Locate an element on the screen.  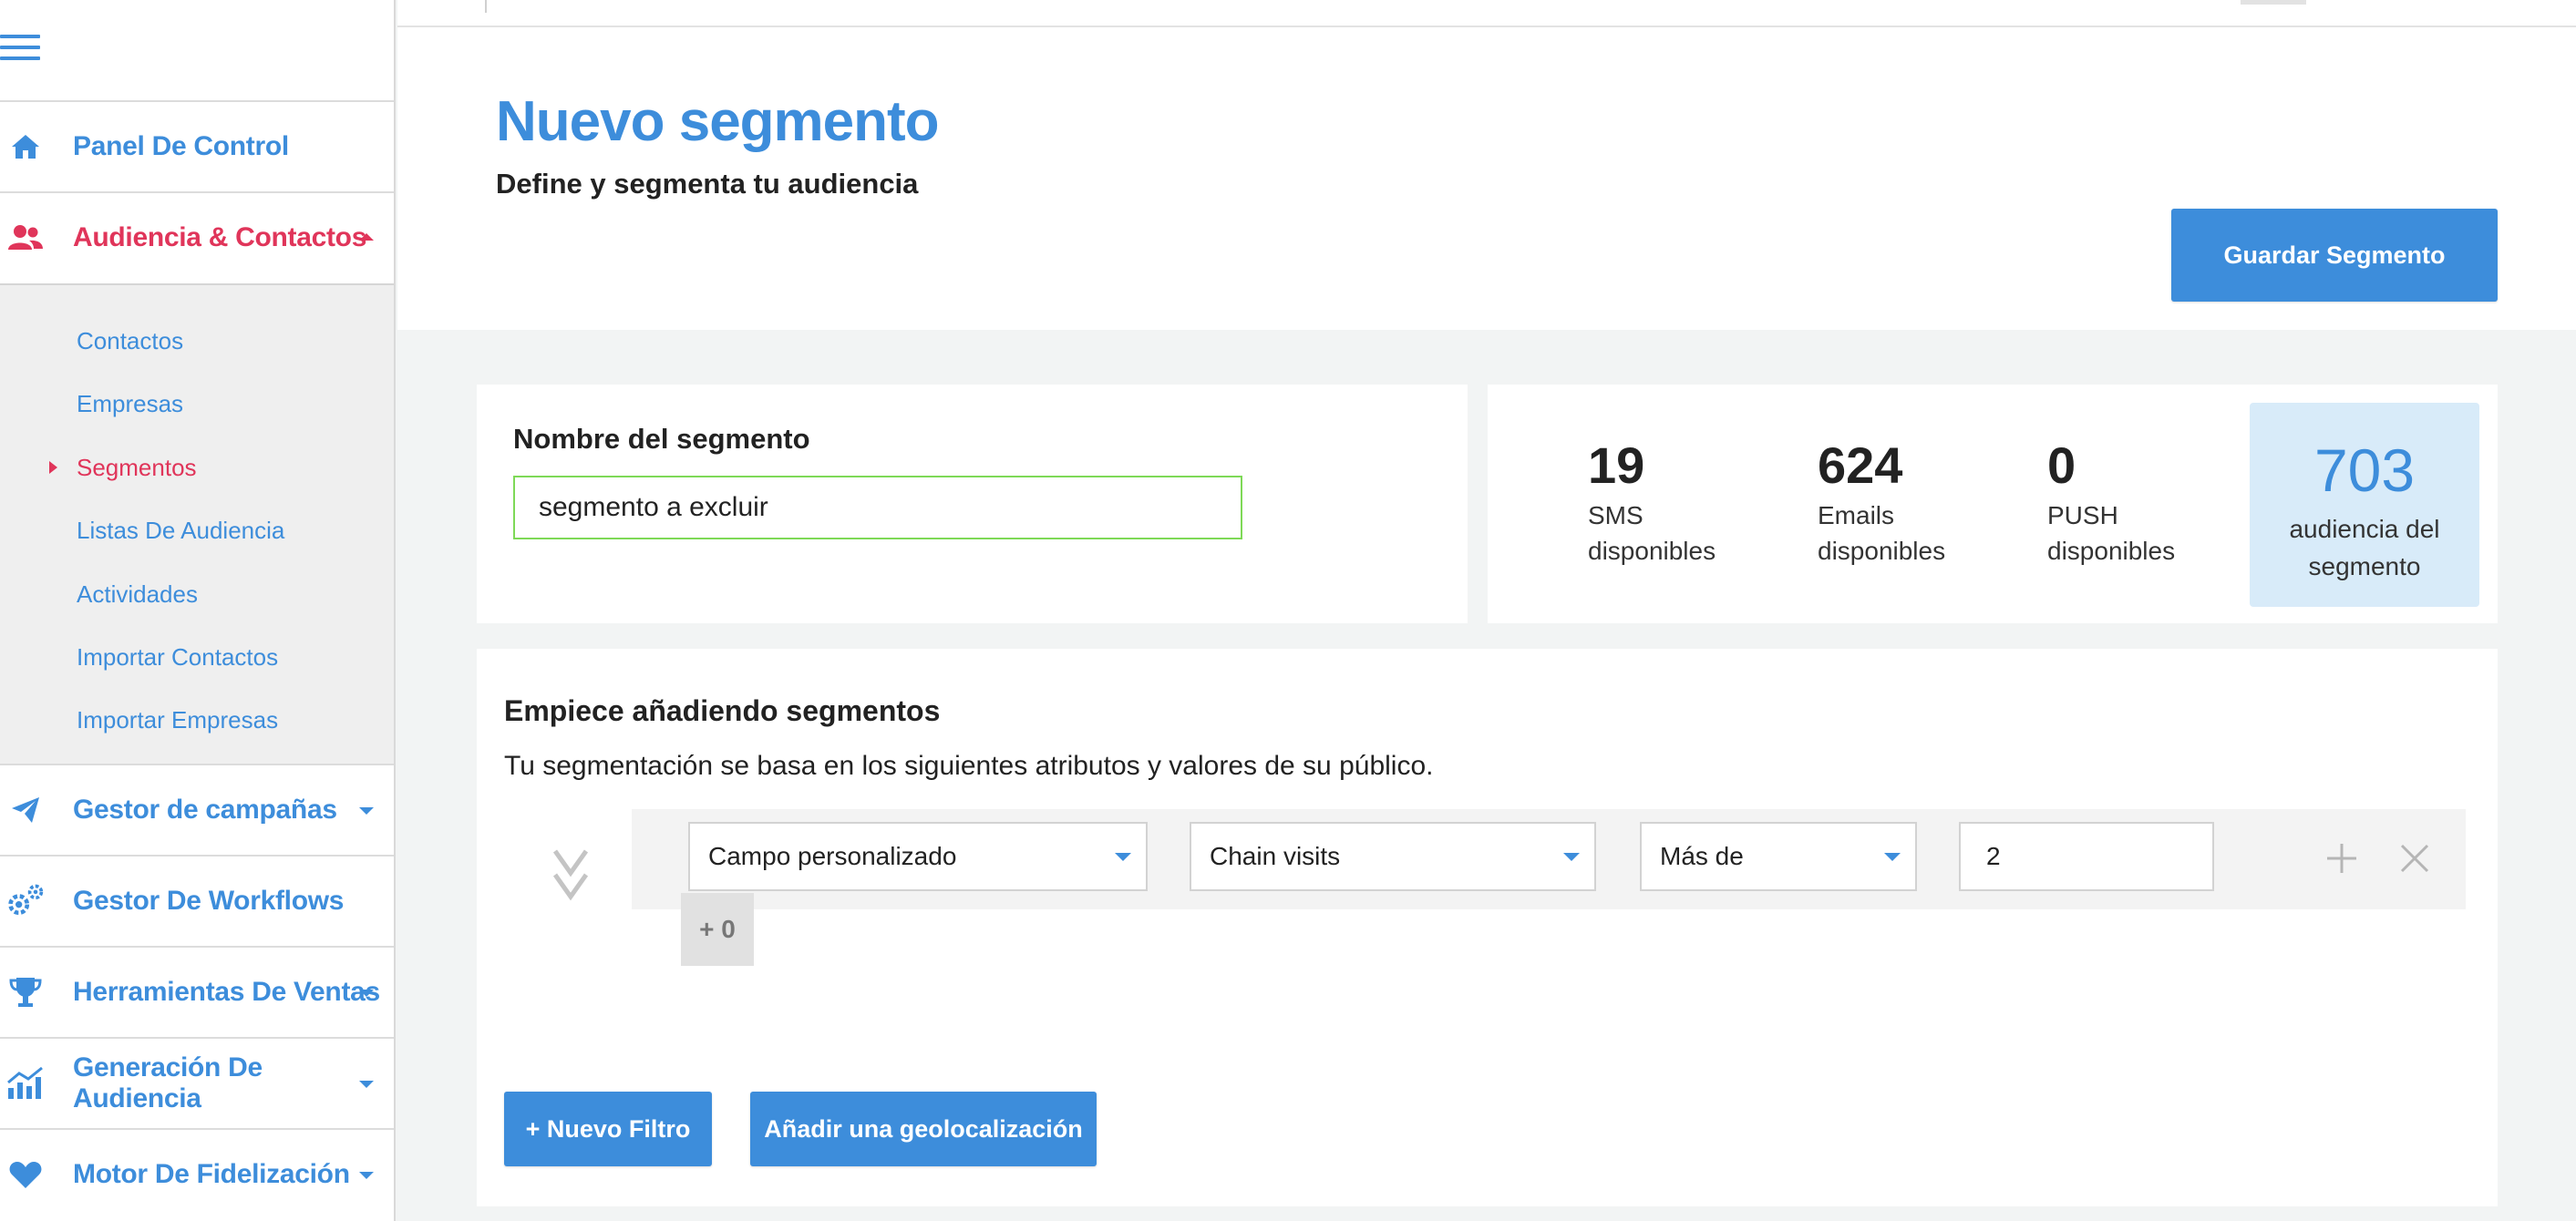
push-label-line2: disponibles is located at coordinates (2111, 550).